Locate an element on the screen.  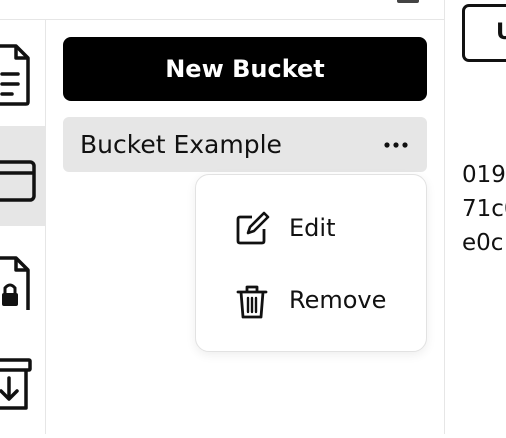
bucket-name: Bucket Example is located at coordinates (181, 144).